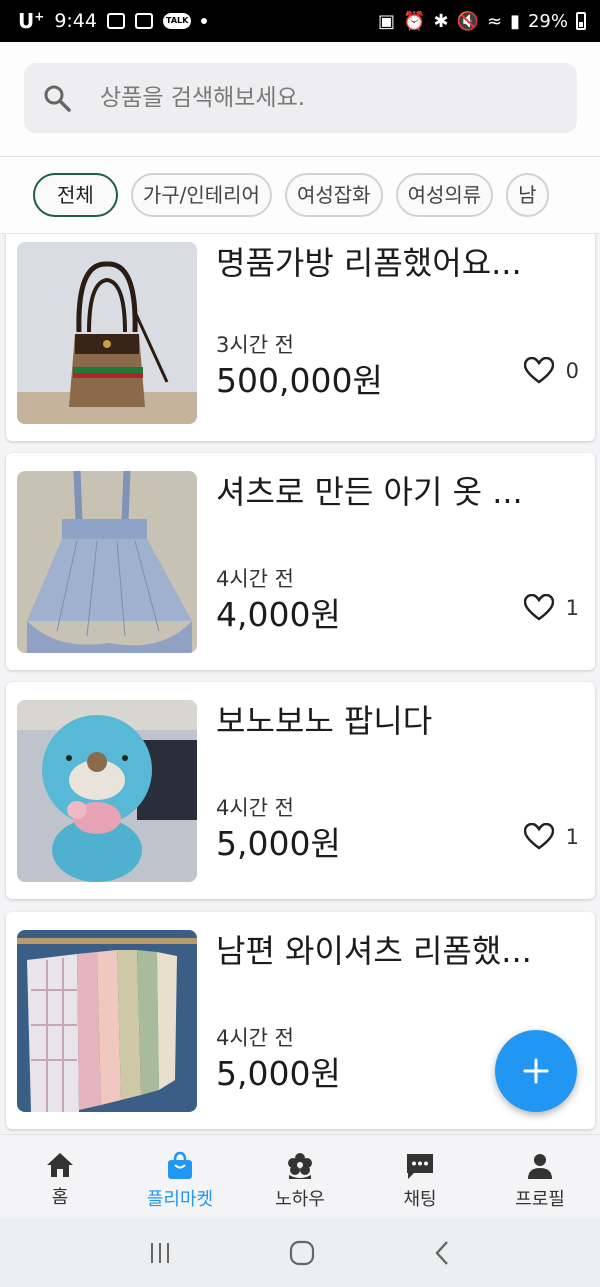  I want to click on chip-all: 전체, so click(75, 195).